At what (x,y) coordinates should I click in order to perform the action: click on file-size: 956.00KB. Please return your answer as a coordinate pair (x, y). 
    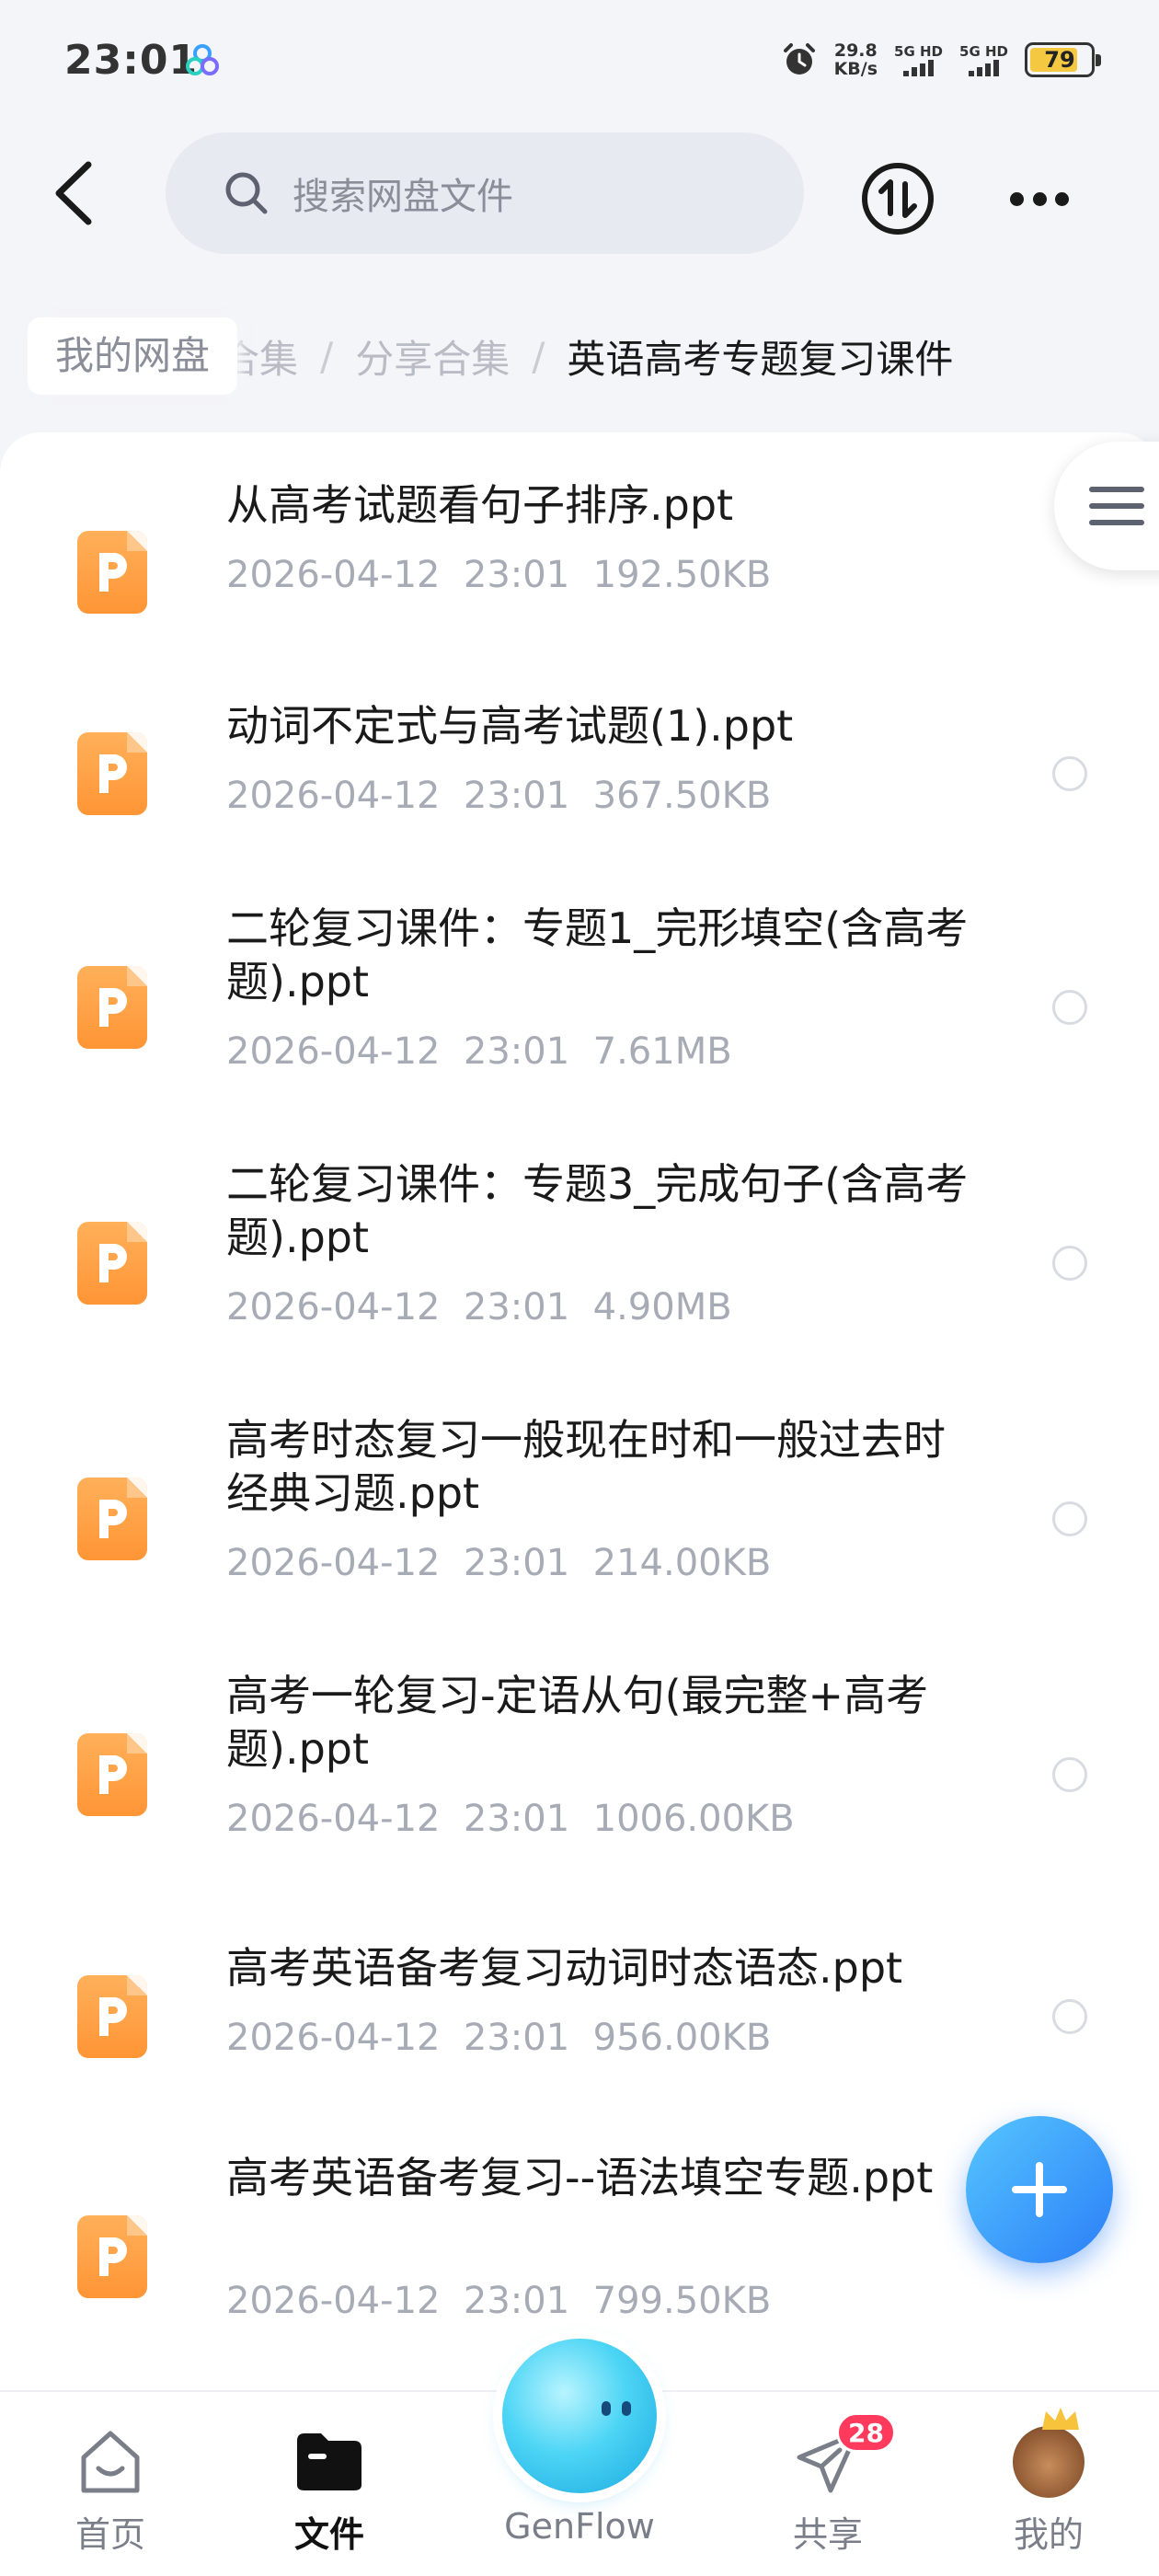
    Looking at the image, I should click on (682, 2038).